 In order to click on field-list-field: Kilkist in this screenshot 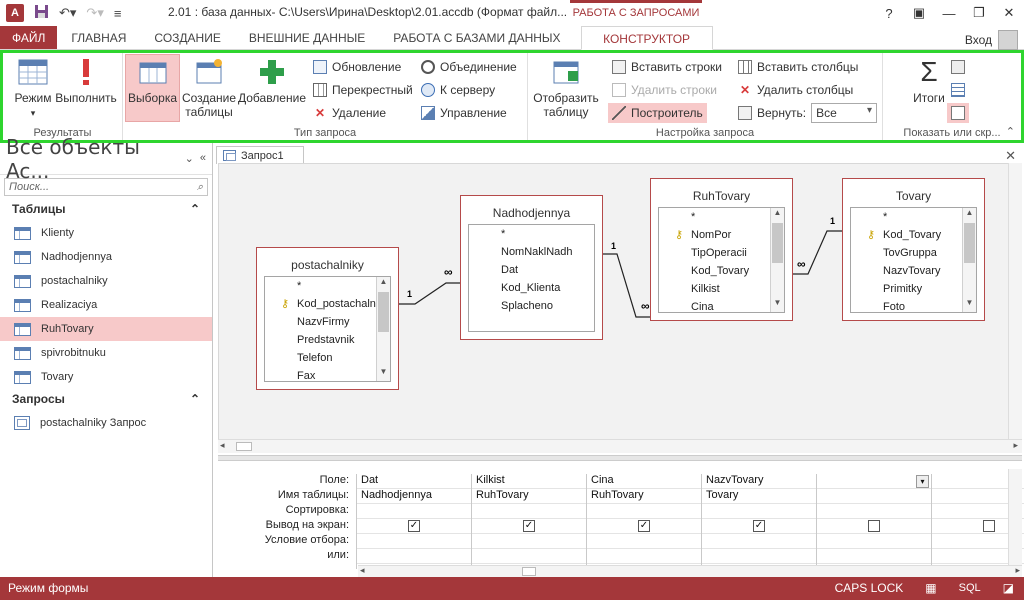, I will do `click(721, 289)`.